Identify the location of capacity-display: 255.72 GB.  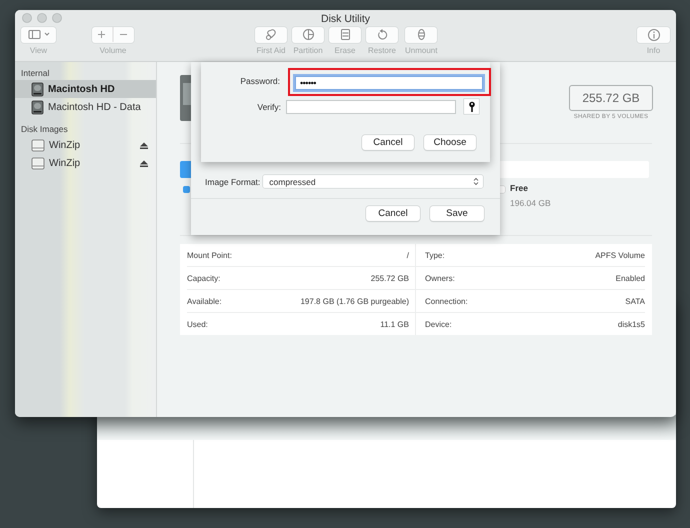
(611, 98).